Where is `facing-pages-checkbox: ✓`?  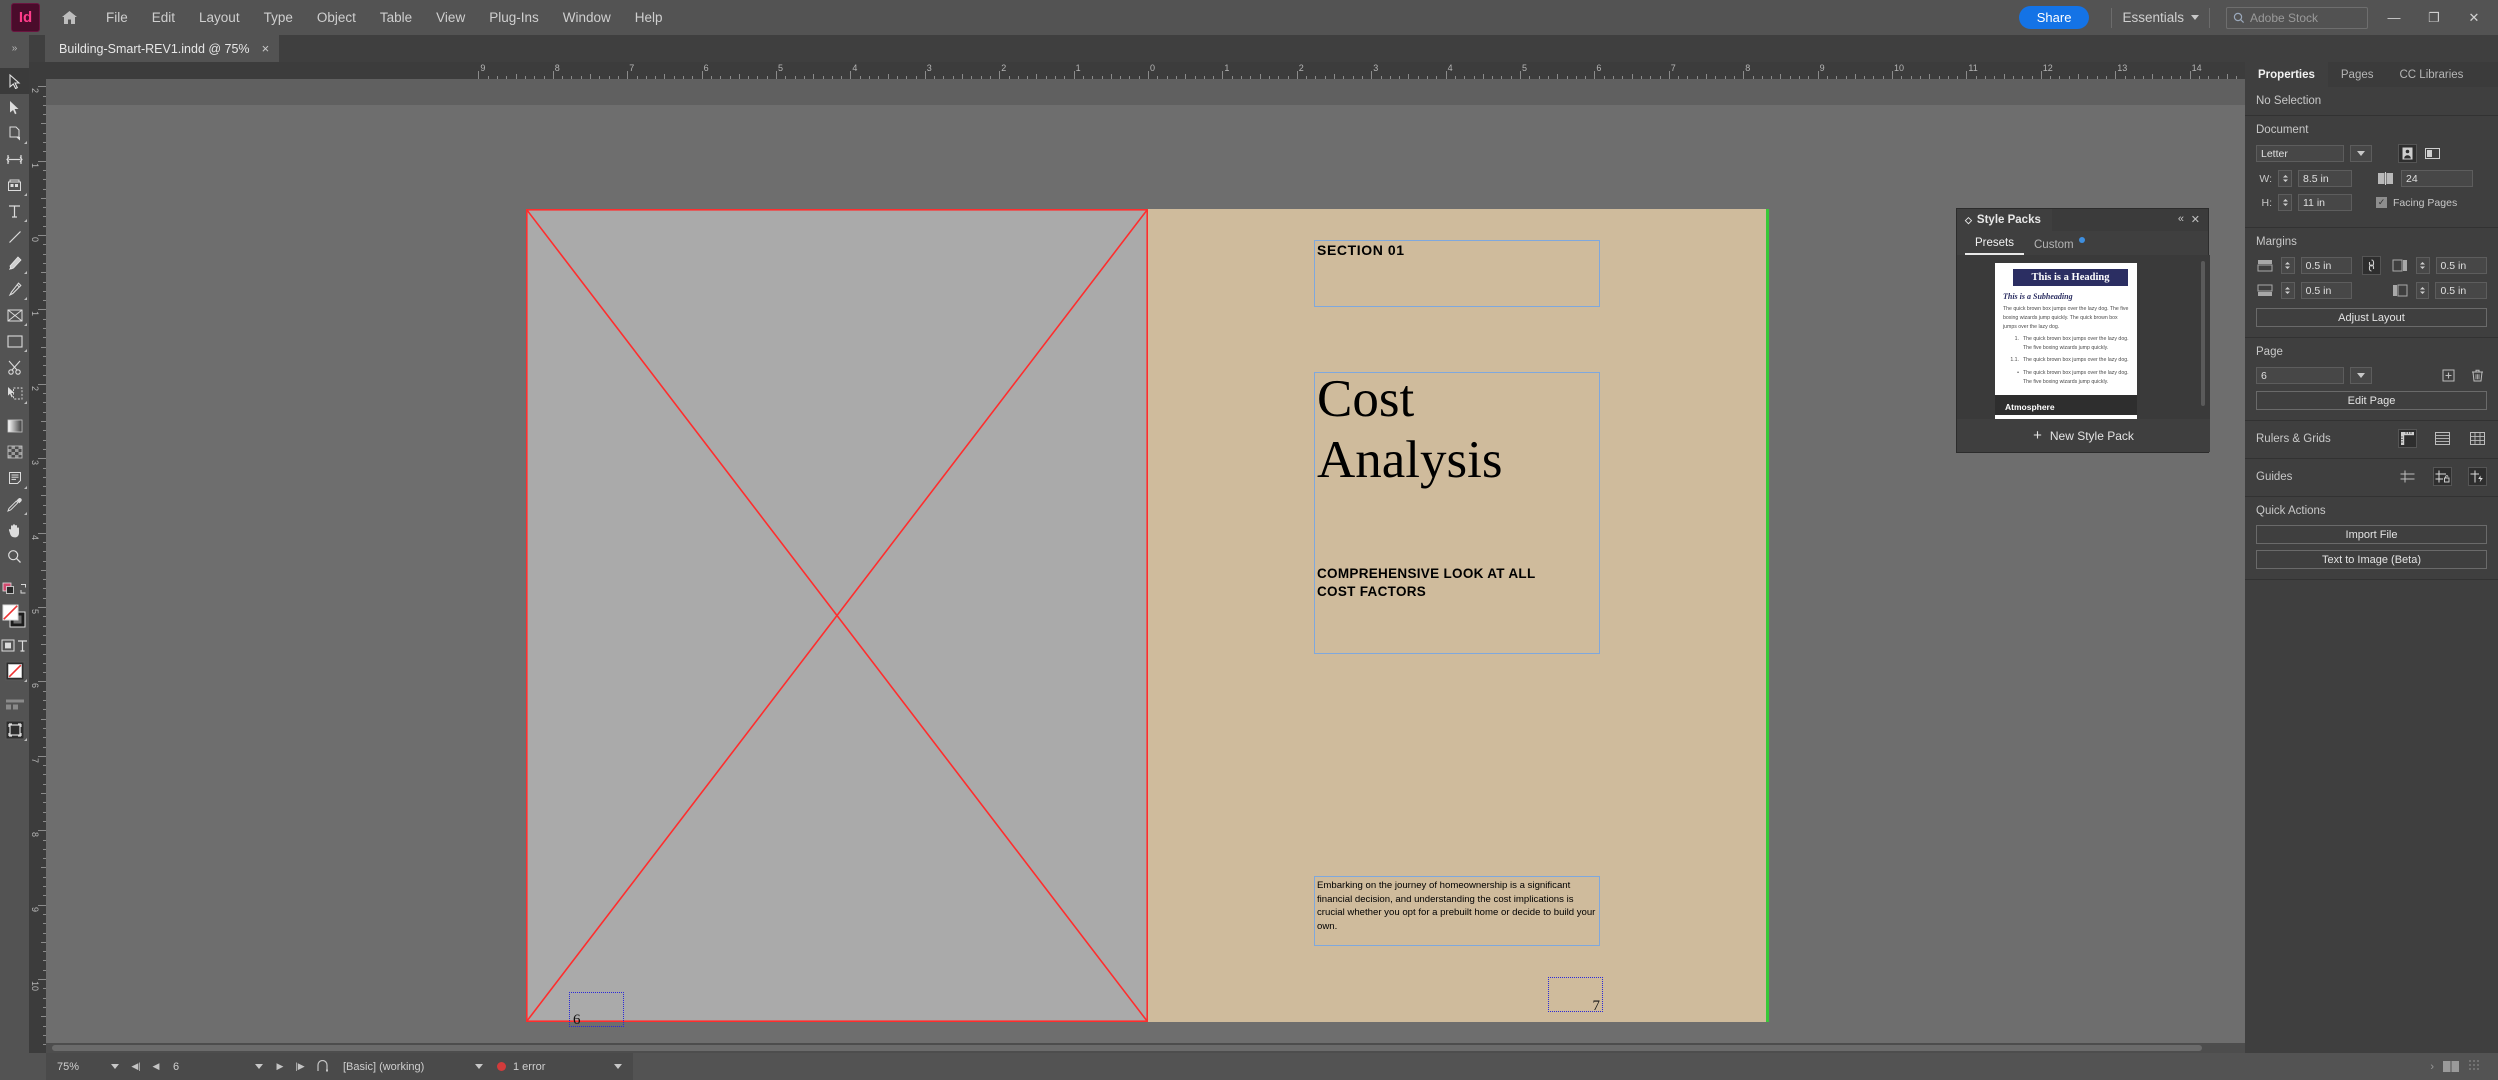 facing-pages-checkbox: ✓ is located at coordinates (2381, 202).